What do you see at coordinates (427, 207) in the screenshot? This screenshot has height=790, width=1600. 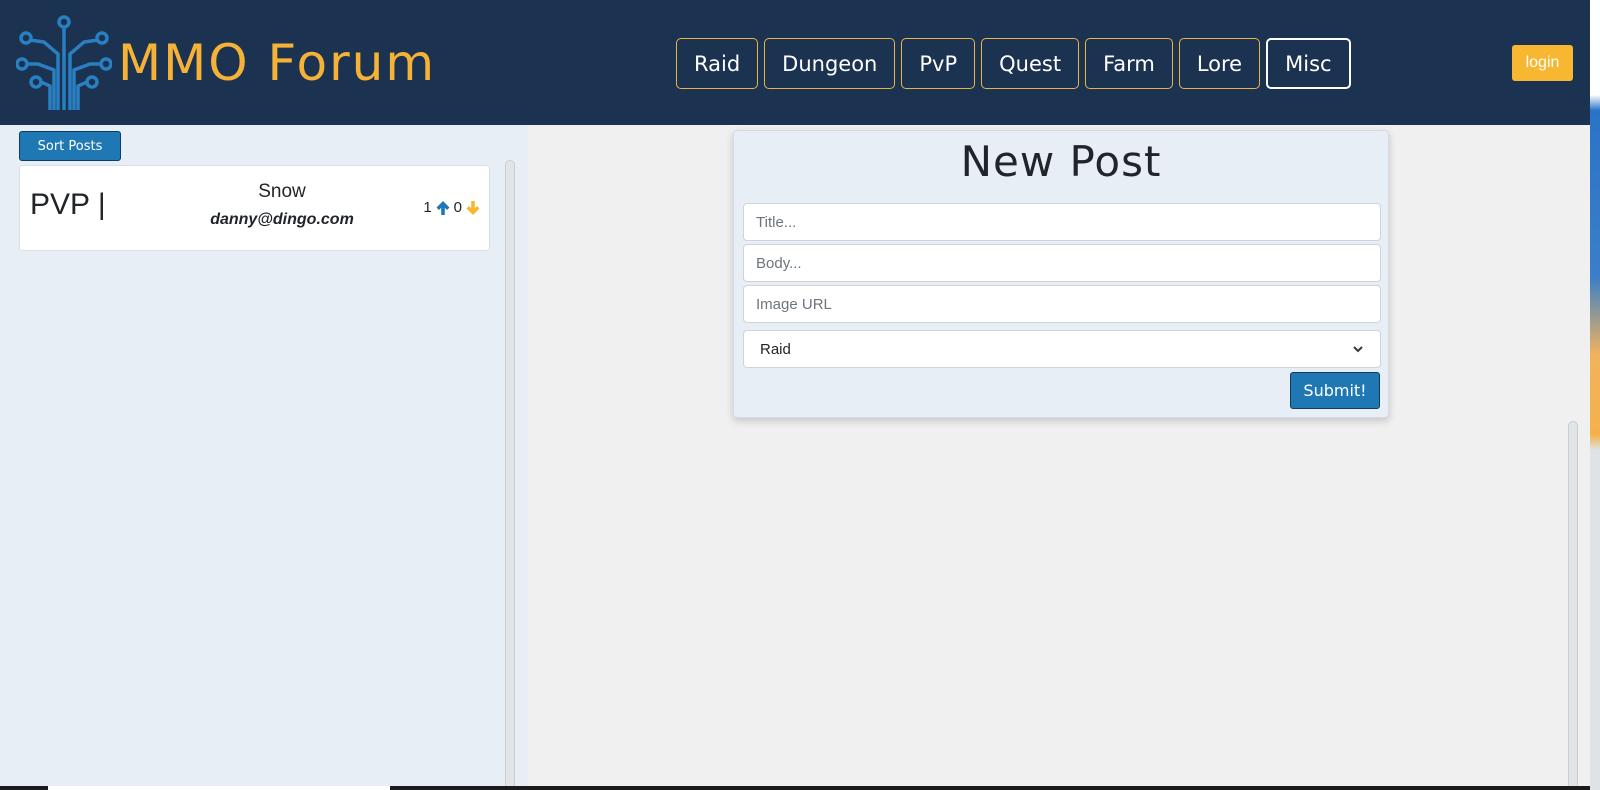 I see `upvote-count: 1` at bounding box center [427, 207].